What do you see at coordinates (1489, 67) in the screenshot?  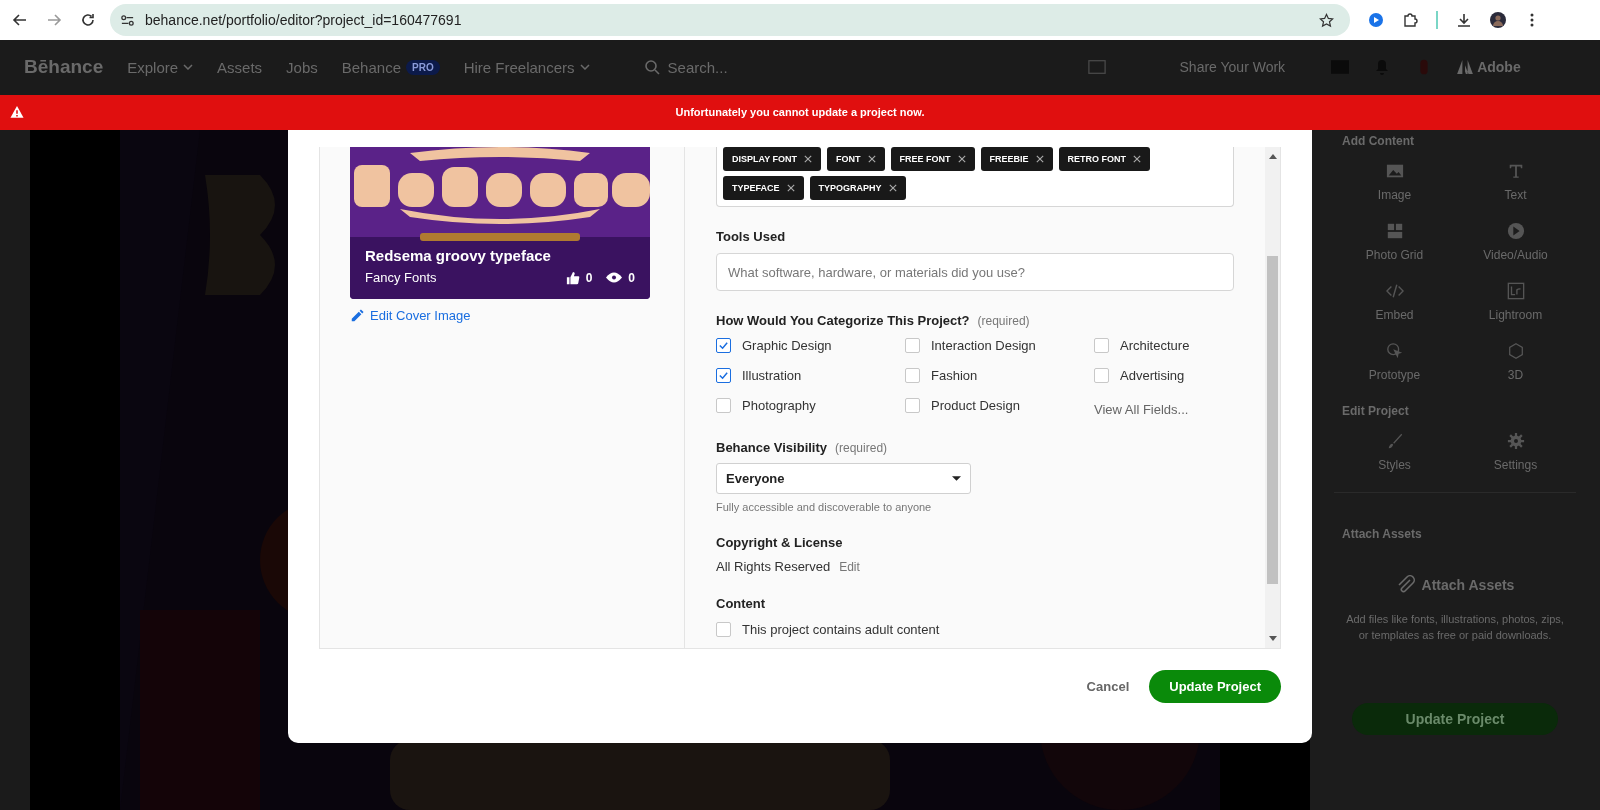 I see `adobe-link: Adobe` at bounding box center [1489, 67].